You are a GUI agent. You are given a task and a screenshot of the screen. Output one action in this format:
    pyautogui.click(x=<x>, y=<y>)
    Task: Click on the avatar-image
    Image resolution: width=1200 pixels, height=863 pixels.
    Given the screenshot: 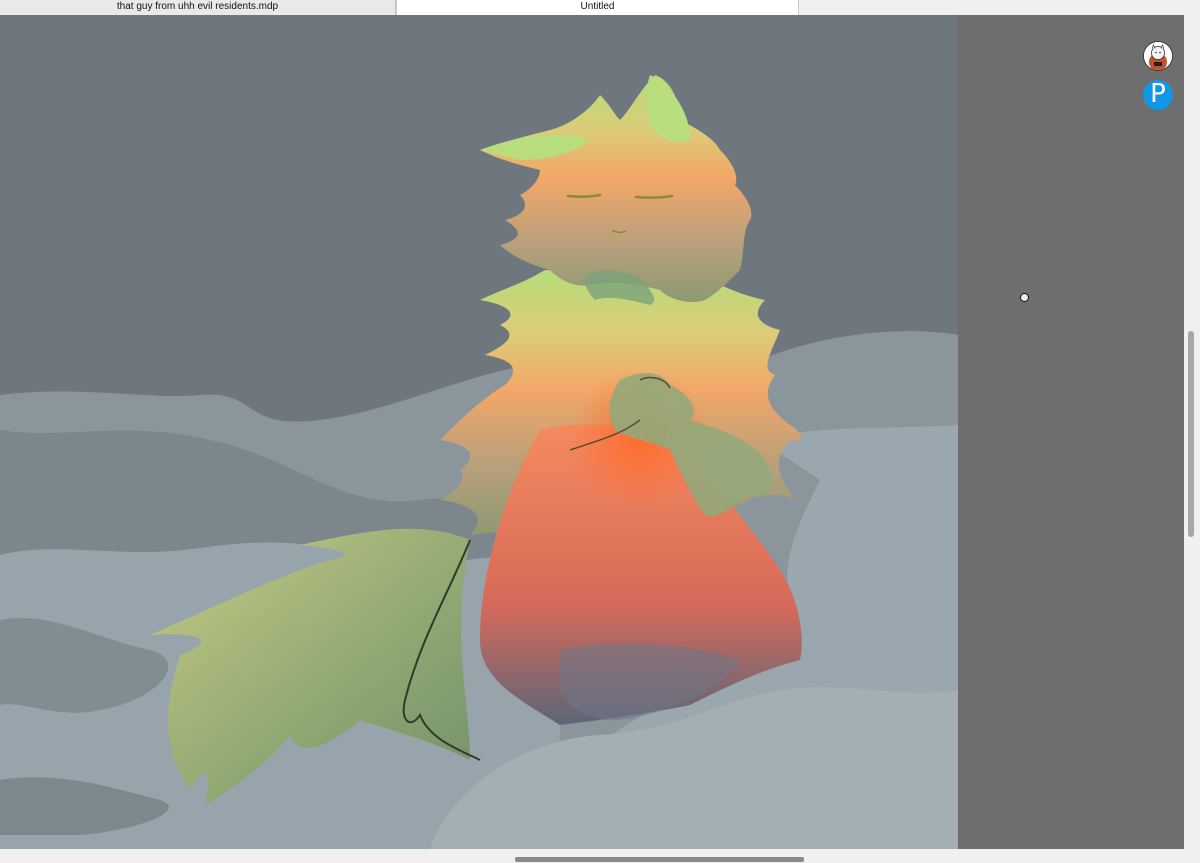 What is the action you would take?
    pyautogui.click(x=1158, y=56)
    